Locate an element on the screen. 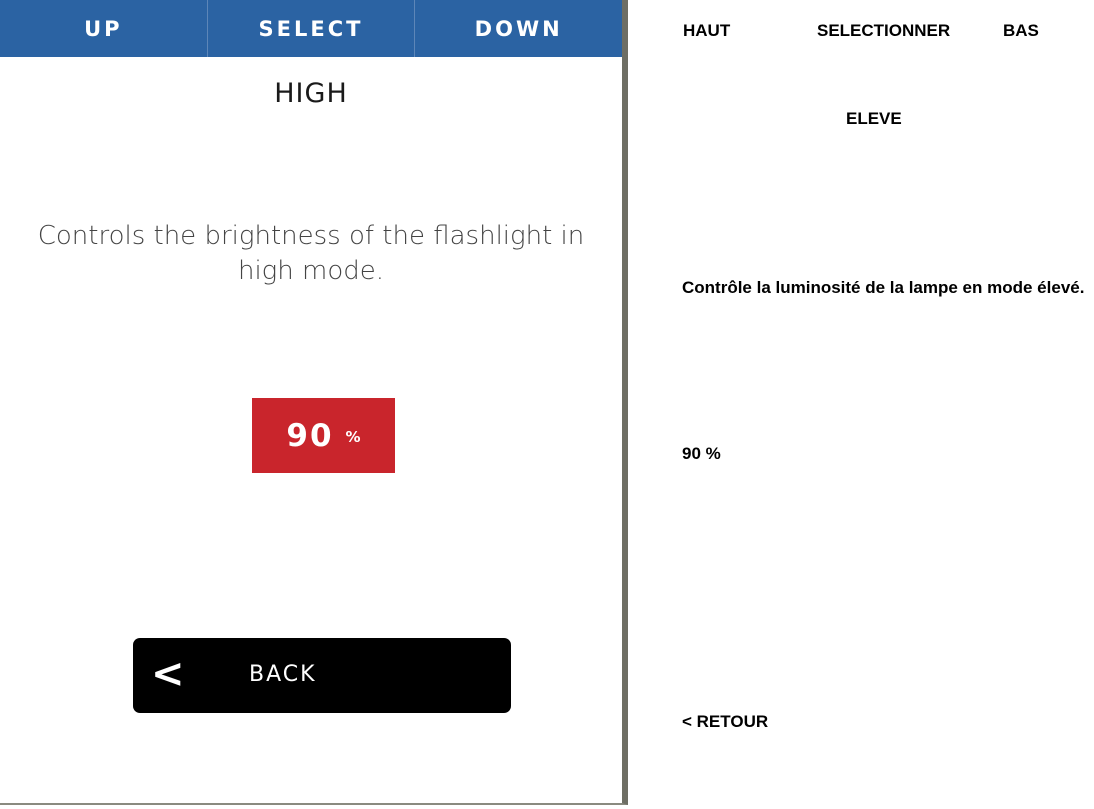 The height and width of the screenshot is (809, 1094). brightness-value-field: 90 % is located at coordinates (323, 435).